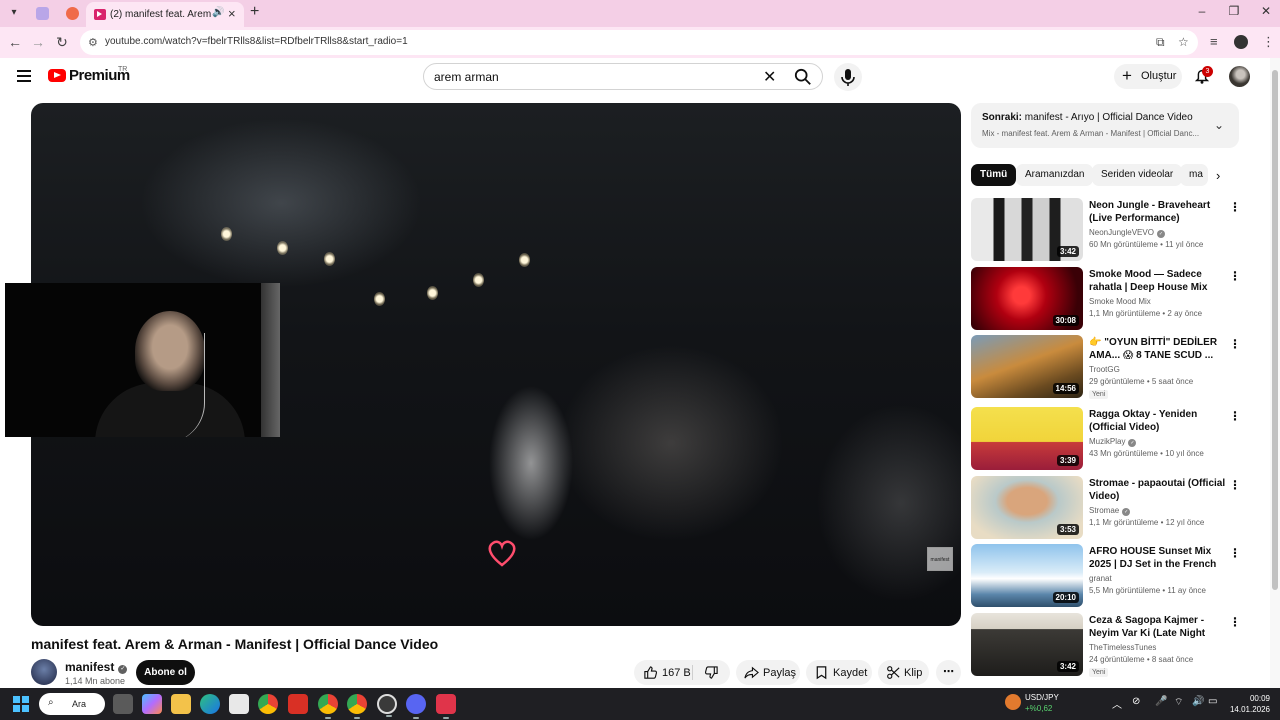 Image resolution: width=1280 pixels, height=720 pixels. I want to click on page-scrollbar, so click(1275, 373).